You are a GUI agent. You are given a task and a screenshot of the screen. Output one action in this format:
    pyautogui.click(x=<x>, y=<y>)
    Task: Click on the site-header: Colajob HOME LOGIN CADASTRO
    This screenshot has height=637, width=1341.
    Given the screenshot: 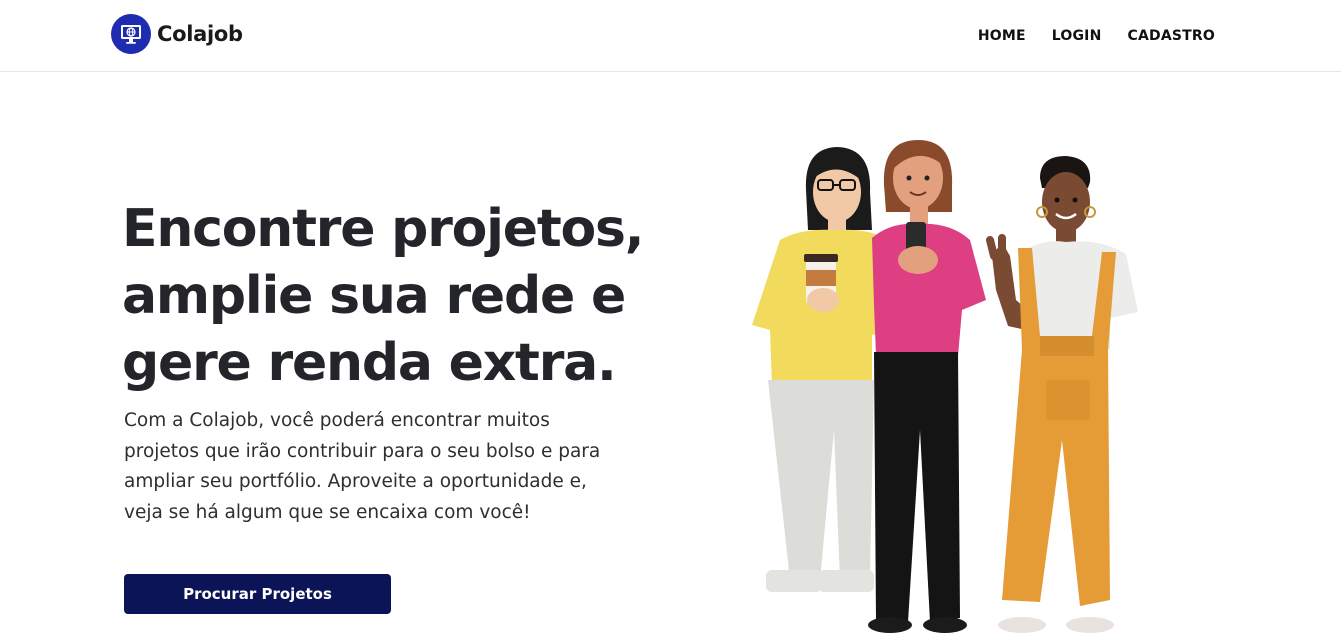 What is the action you would take?
    pyautogui.click(x=670, y=36)
    